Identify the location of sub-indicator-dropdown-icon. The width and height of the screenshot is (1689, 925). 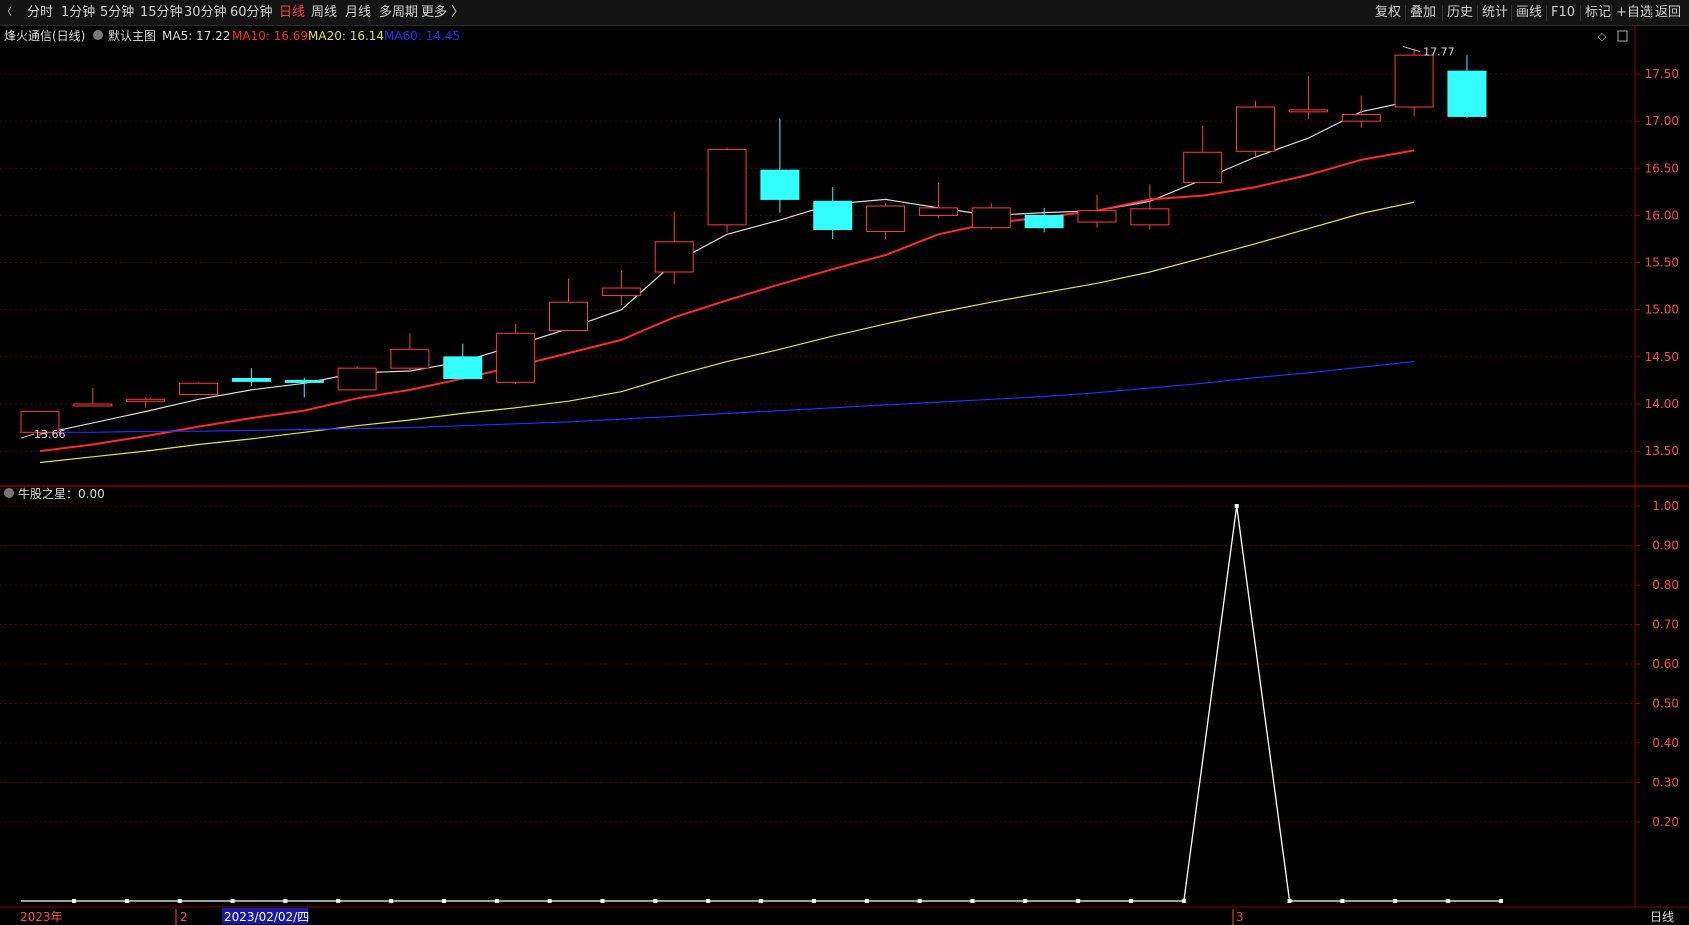
(9, 493).